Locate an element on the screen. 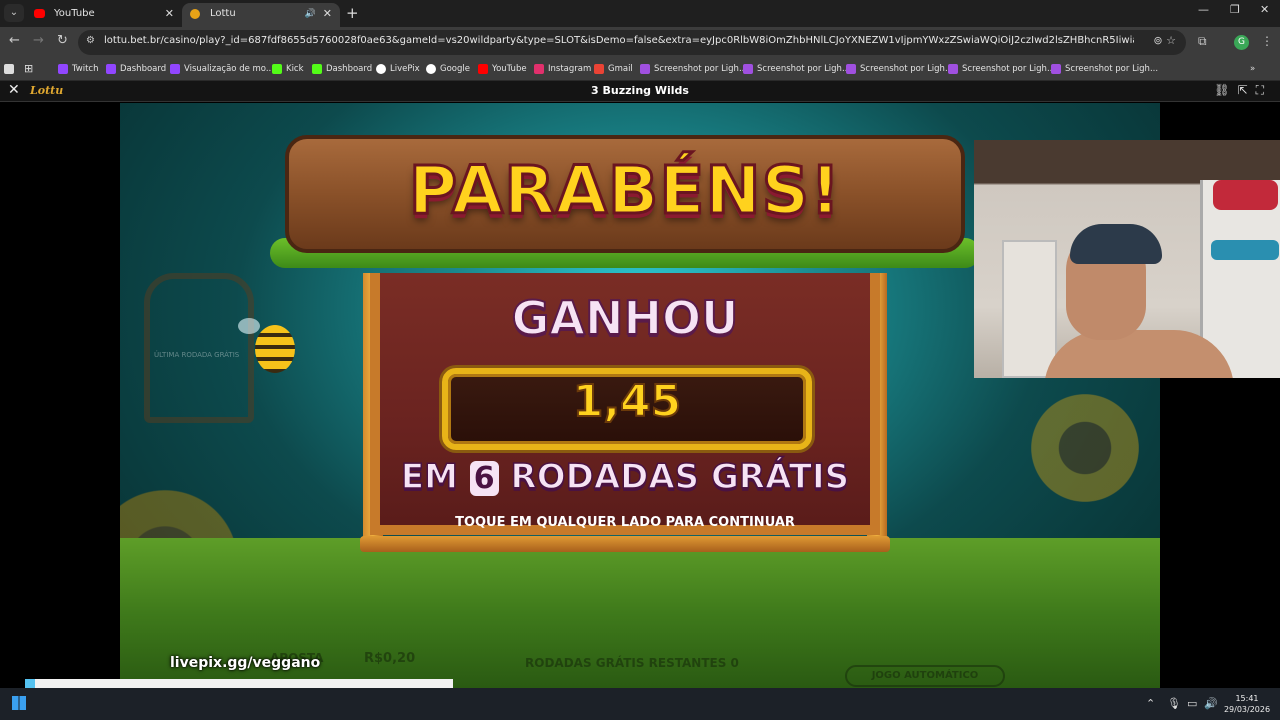 Image resolution: width=1280 pixels, height=720 pixels. clock-date: 29/03/2026 is located at coordinates (1247, 709).